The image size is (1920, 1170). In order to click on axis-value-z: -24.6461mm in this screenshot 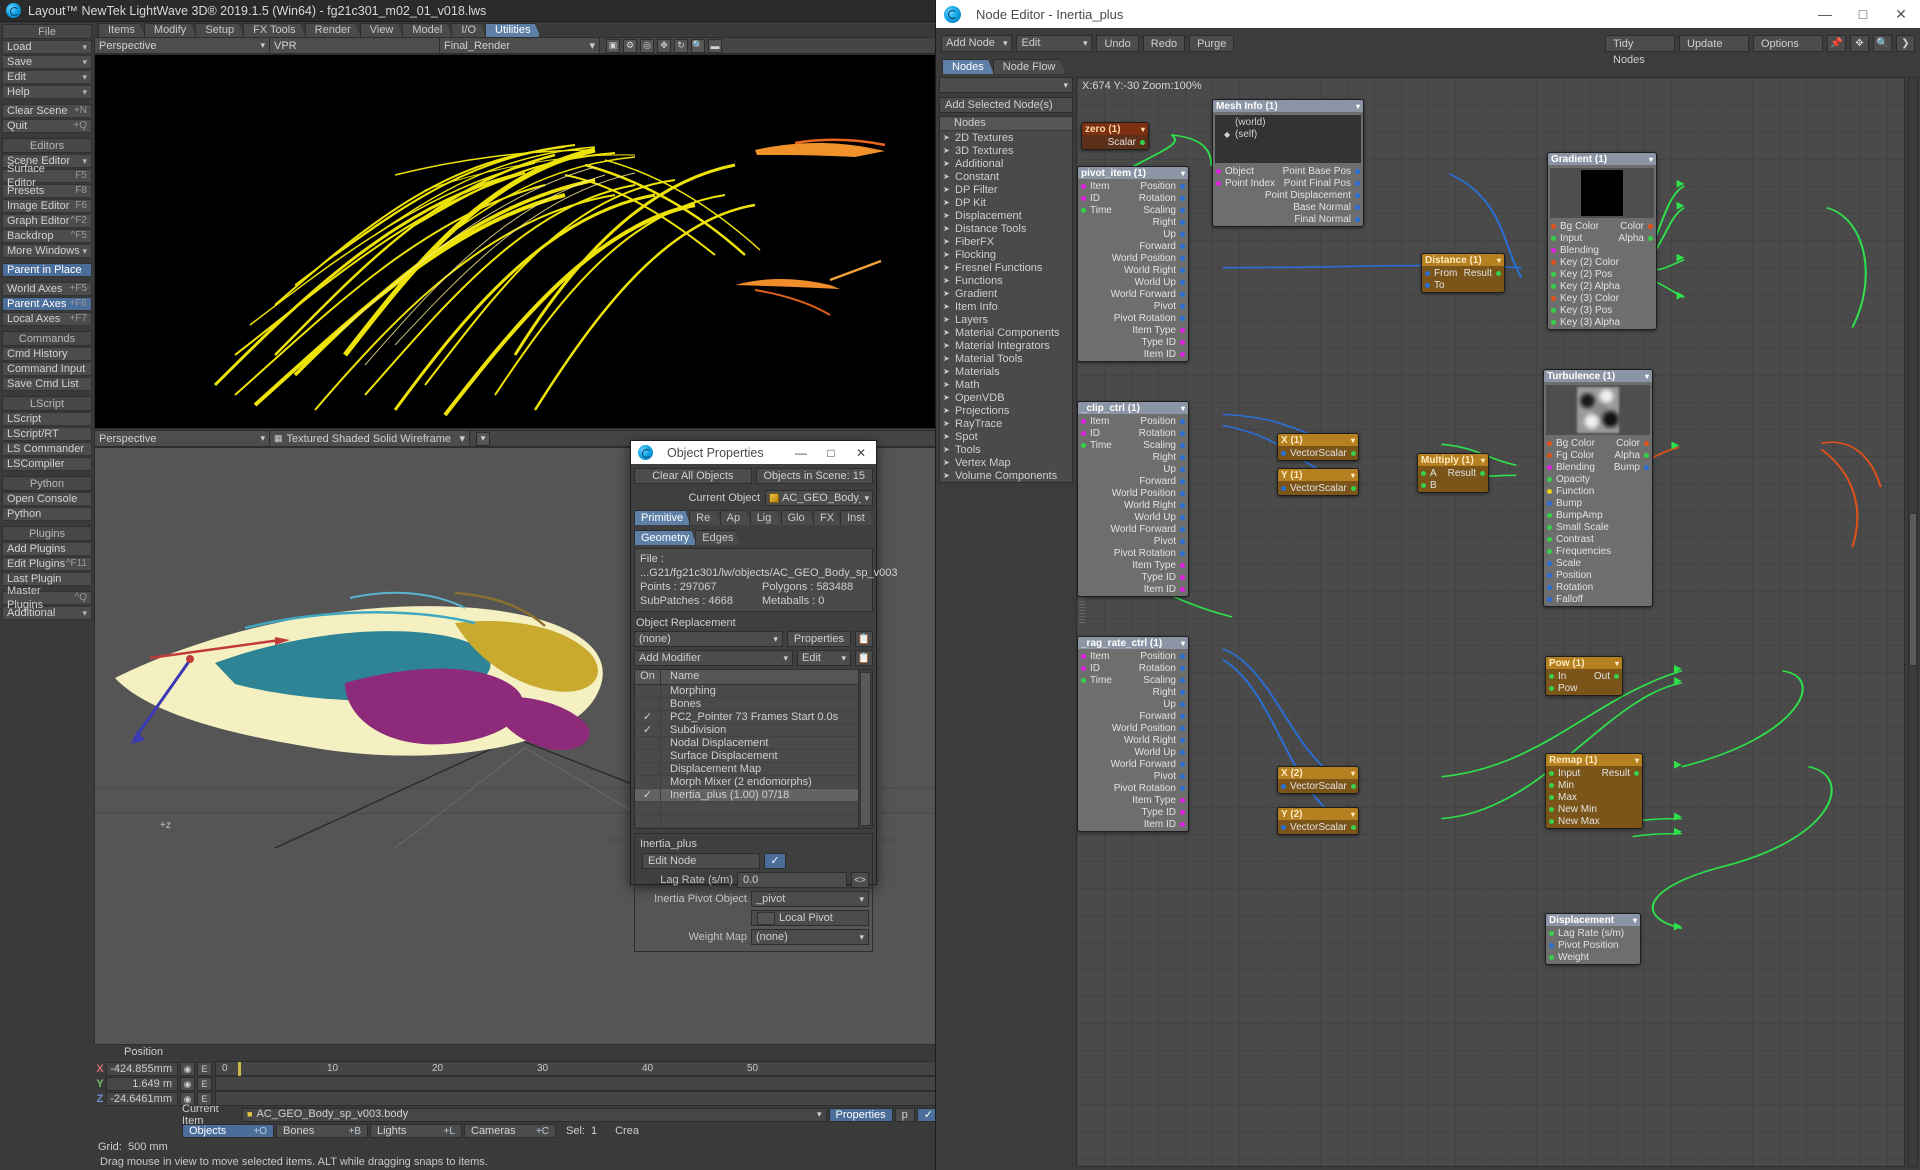, I will do `click(142, 1098)`.